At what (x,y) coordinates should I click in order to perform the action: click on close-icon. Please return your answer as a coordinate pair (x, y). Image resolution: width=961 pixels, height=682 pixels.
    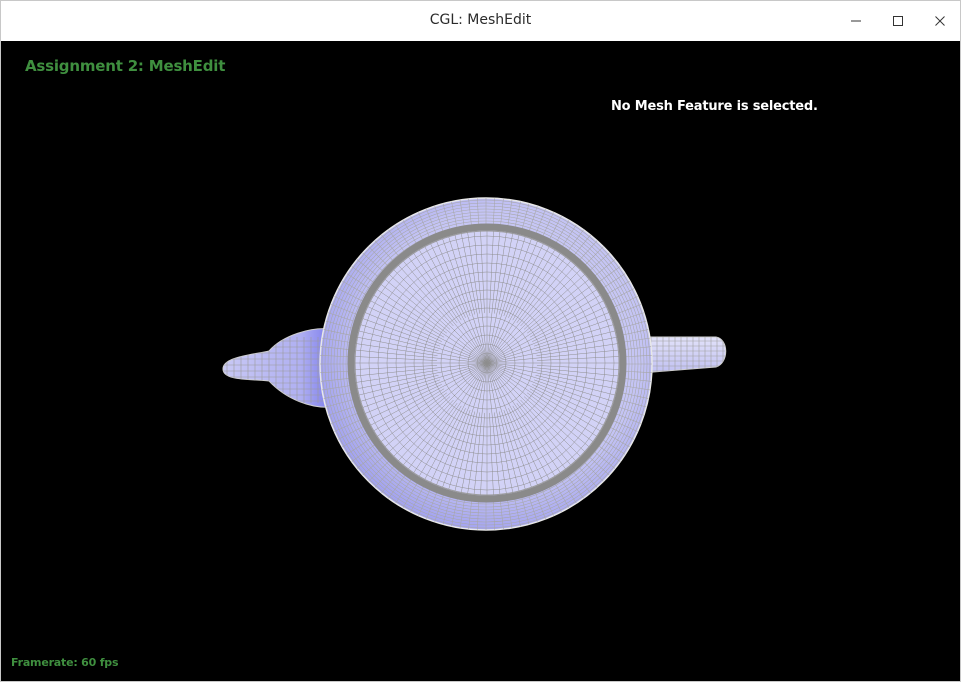
    Looking at the image, I should click on (940, 21).